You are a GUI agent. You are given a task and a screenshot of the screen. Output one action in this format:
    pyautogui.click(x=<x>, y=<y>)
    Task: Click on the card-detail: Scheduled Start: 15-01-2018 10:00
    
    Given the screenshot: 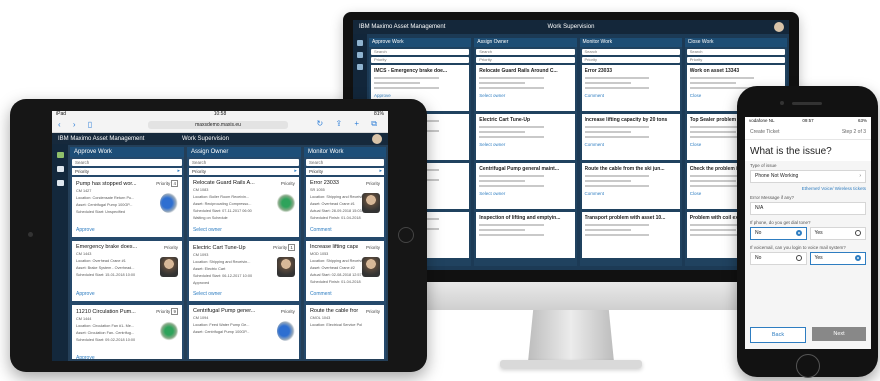 What is the action you would take?
    pyautogui.click(x=106, y=275)
    